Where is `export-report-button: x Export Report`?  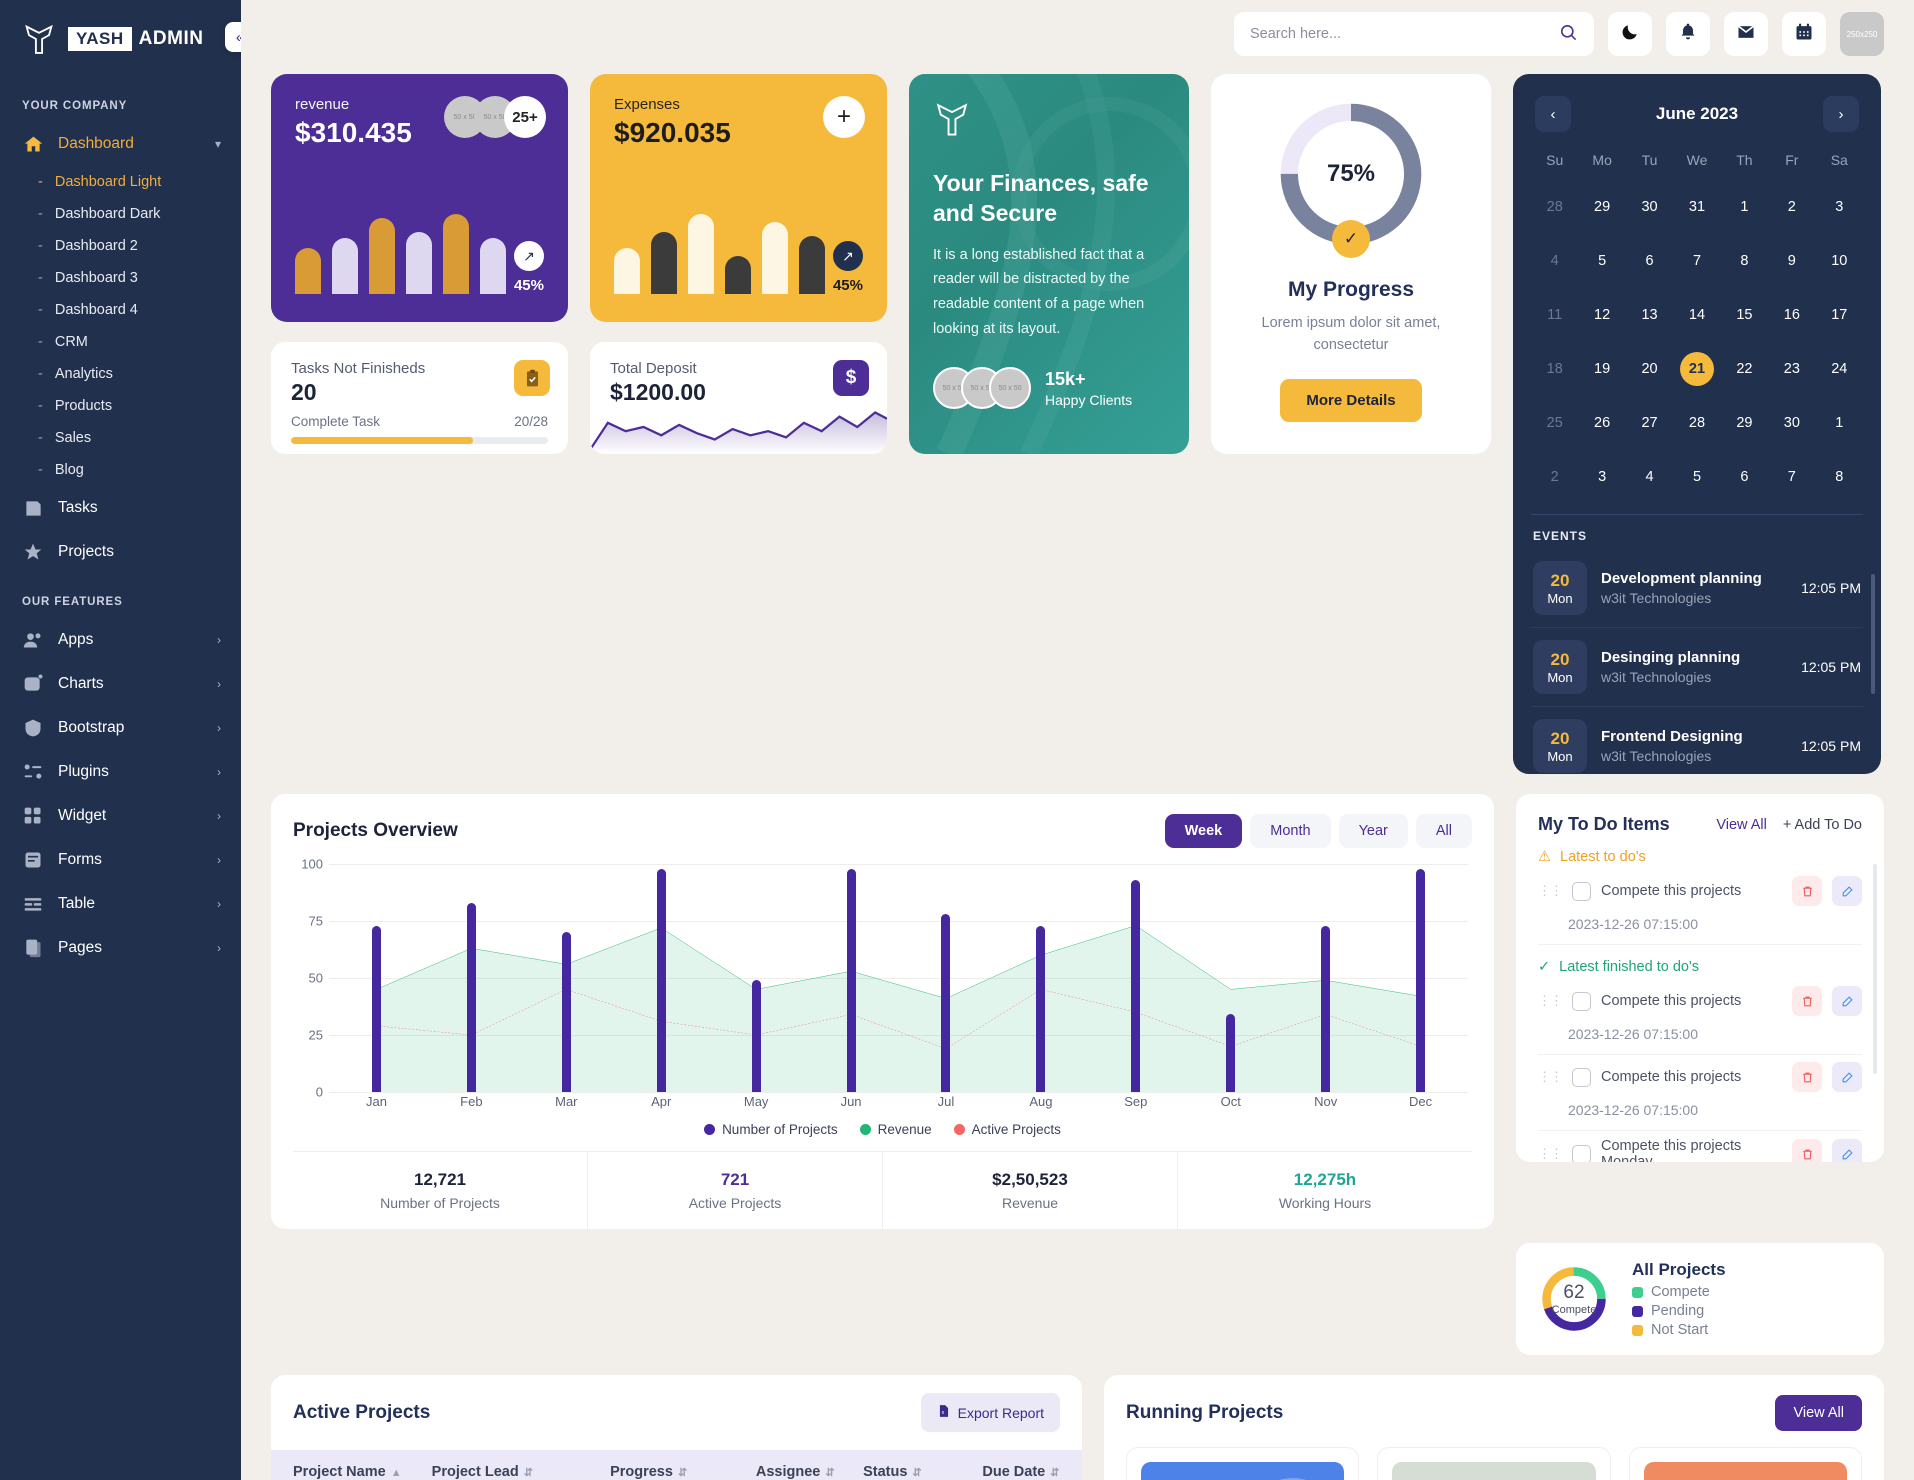 export-report-button: x Export Report is located at coordinates (990, 1412).